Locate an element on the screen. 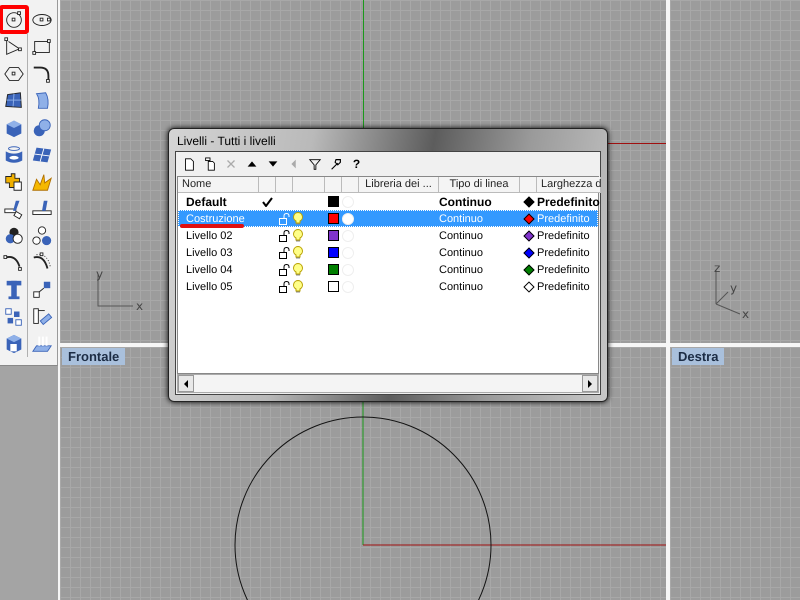  layer-name: Livello 05 is located at coordinates (209, 286).